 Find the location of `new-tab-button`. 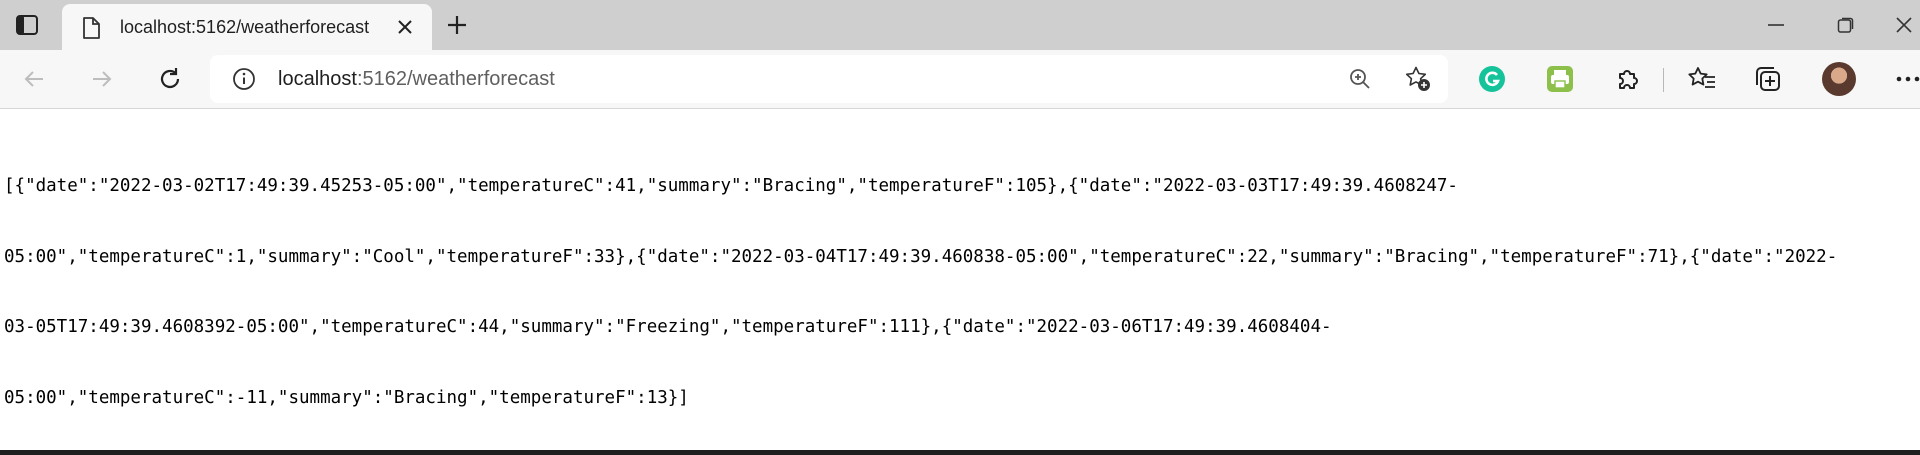

new-tab-button is located at coordinates (457, 25).